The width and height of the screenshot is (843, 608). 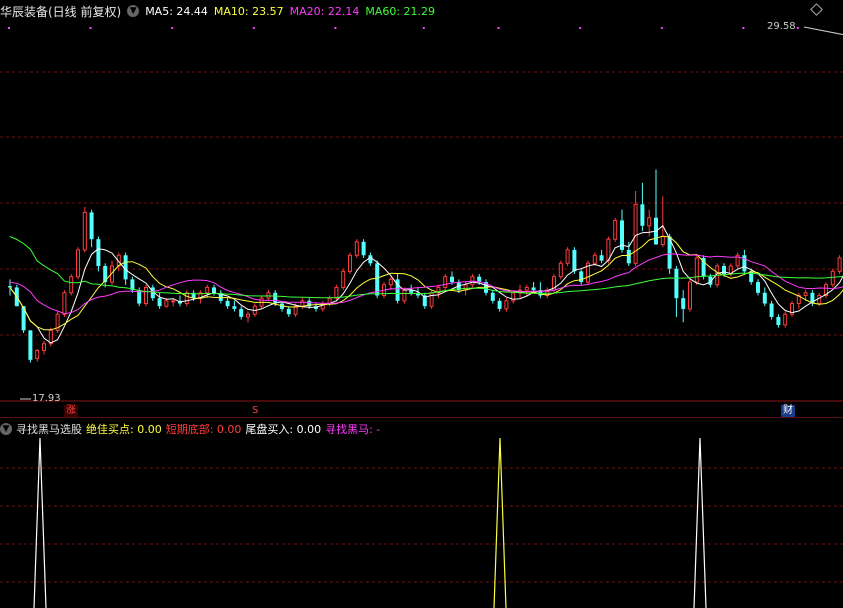 I want to click on signal-dots, so click(x=403, y=28).